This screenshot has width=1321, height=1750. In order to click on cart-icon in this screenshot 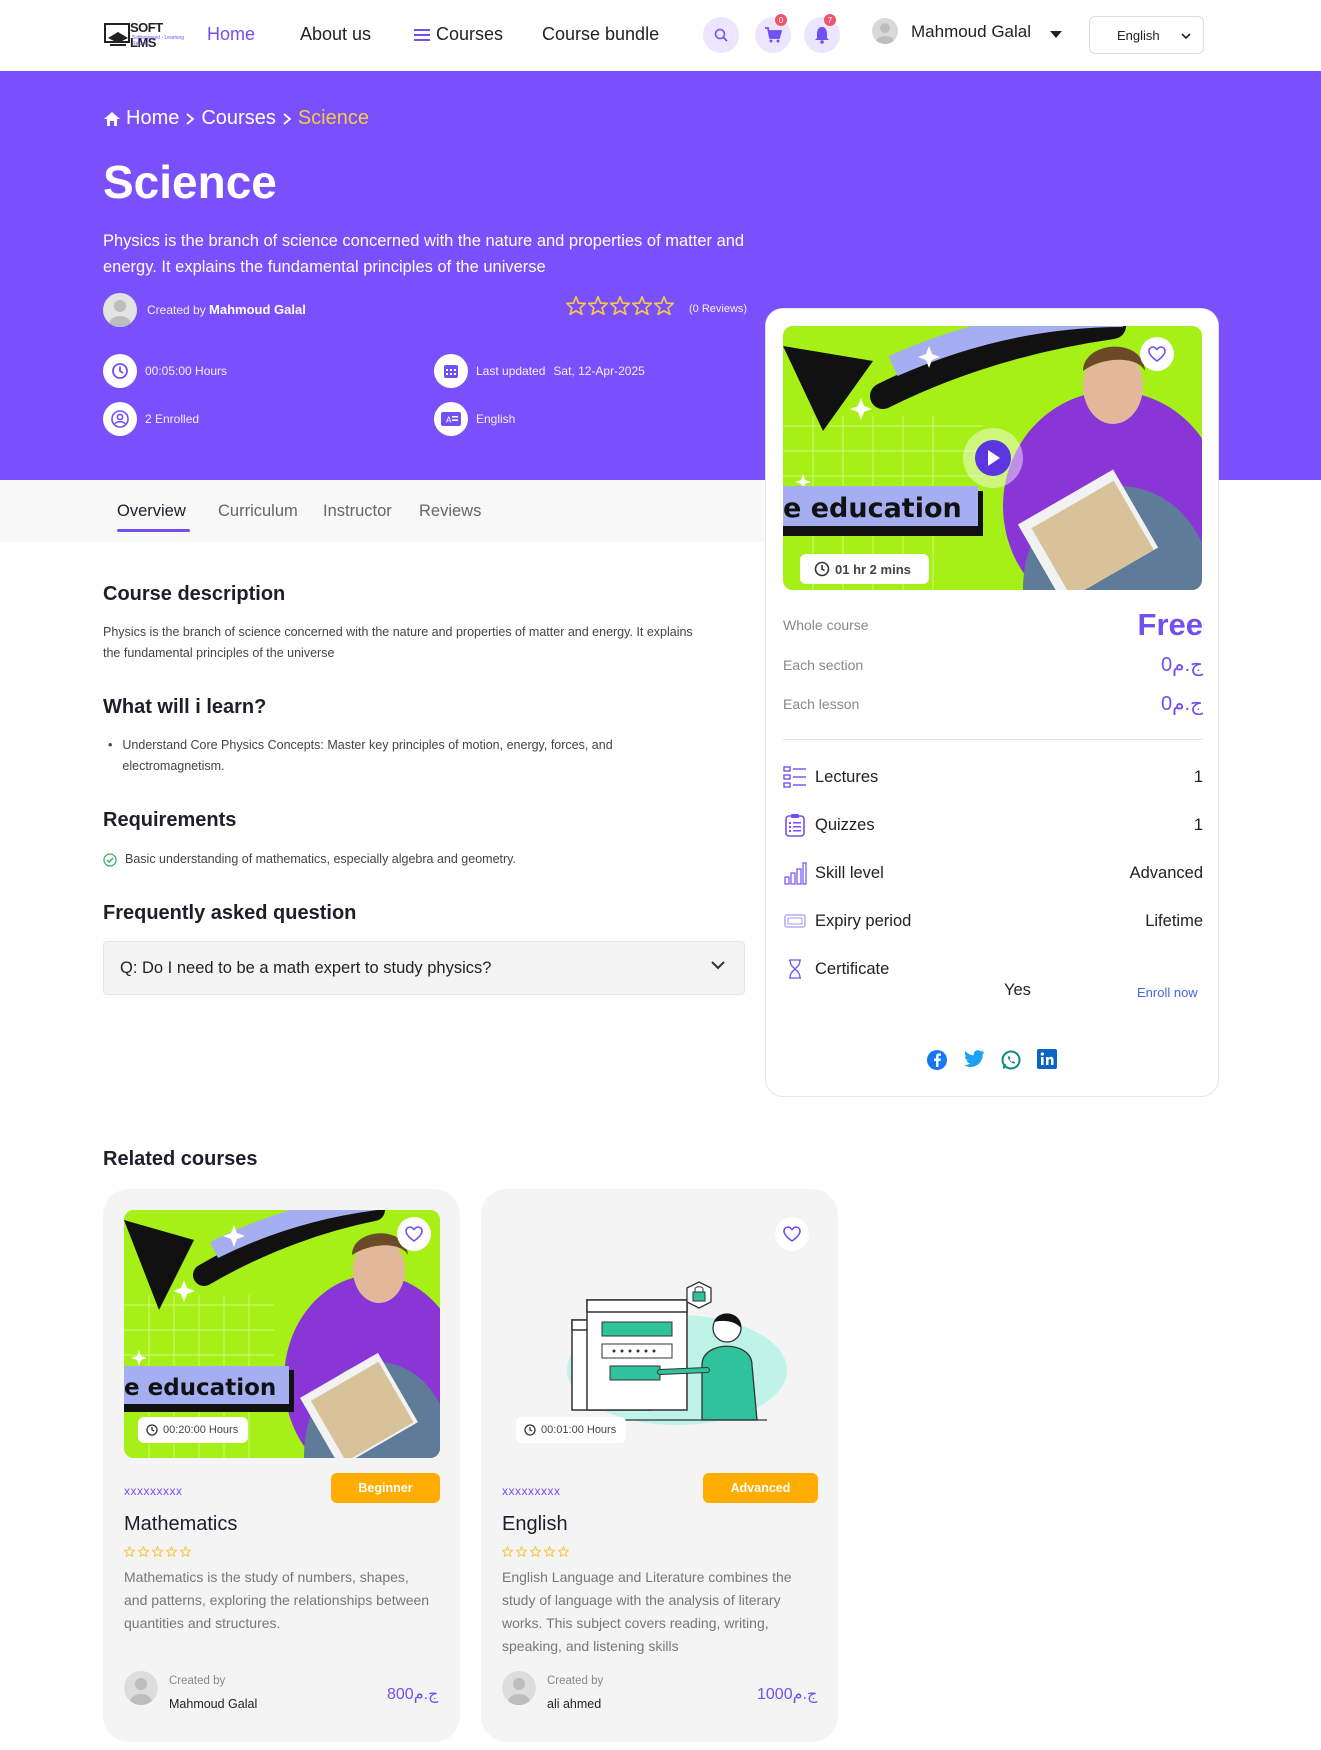, I will do `click(773, 35)`.